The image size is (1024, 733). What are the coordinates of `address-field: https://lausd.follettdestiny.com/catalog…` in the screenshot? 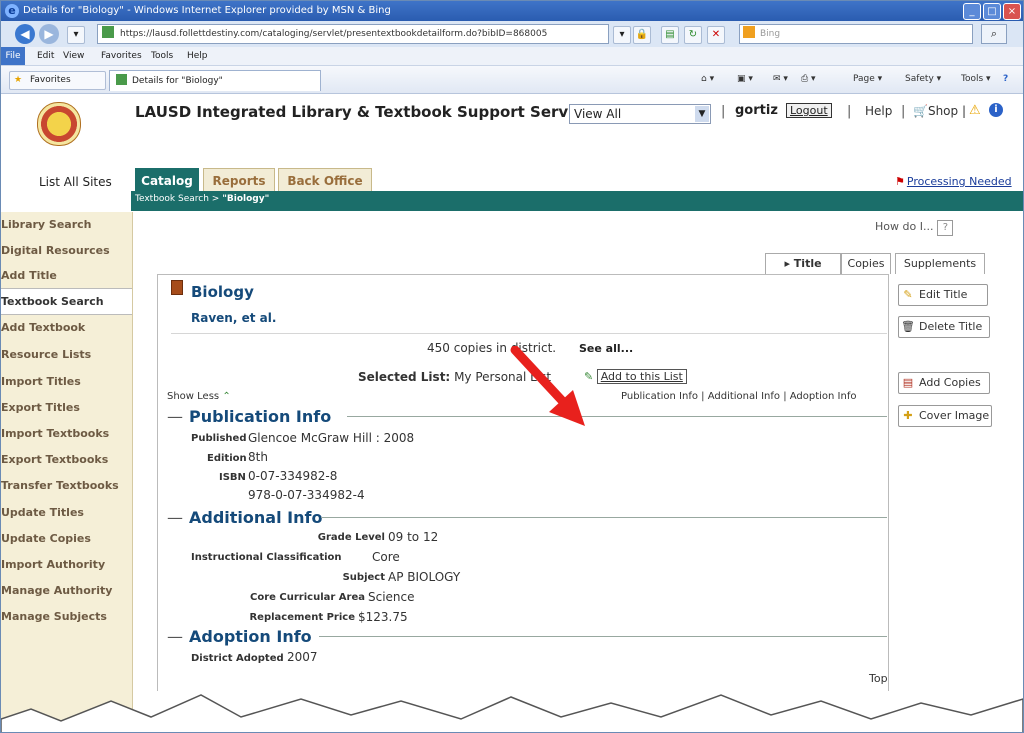 It's located at (353, 34).